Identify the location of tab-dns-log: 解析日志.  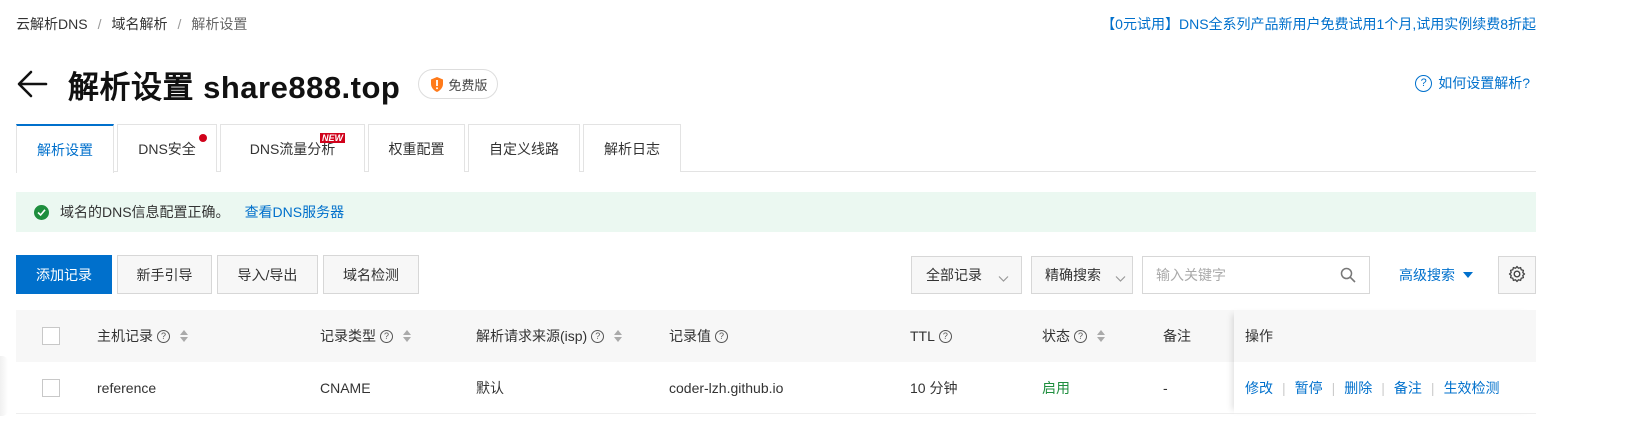
(632, 148).